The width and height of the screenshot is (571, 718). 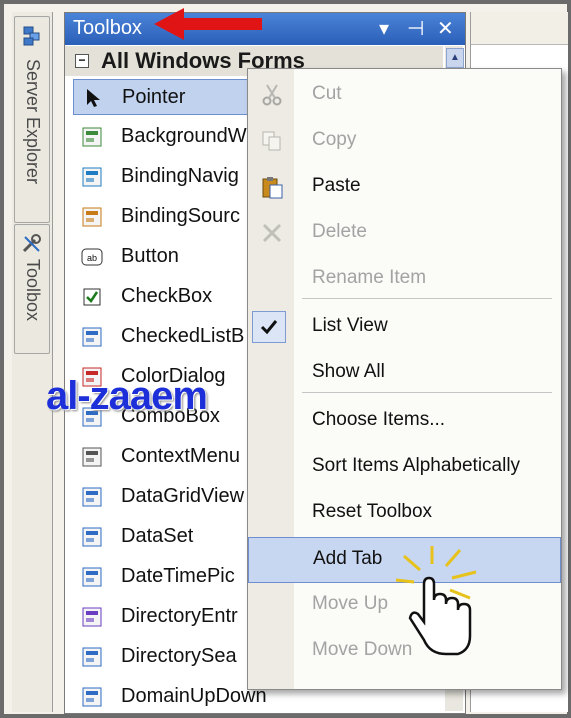 I want to click on menu-item-cut: Cut, so click(x=404, y=96).